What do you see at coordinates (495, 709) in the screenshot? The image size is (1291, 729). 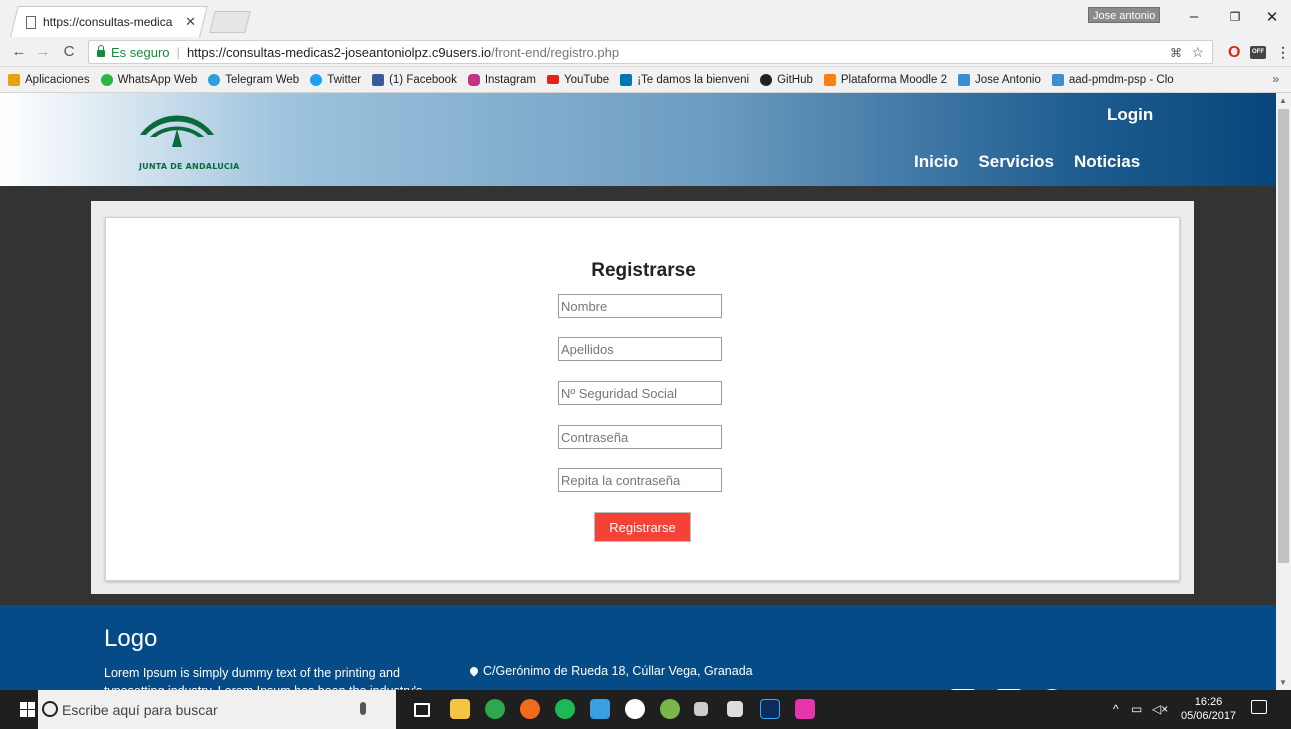 I see `chrome-icon` at bounding box center [495, 709].